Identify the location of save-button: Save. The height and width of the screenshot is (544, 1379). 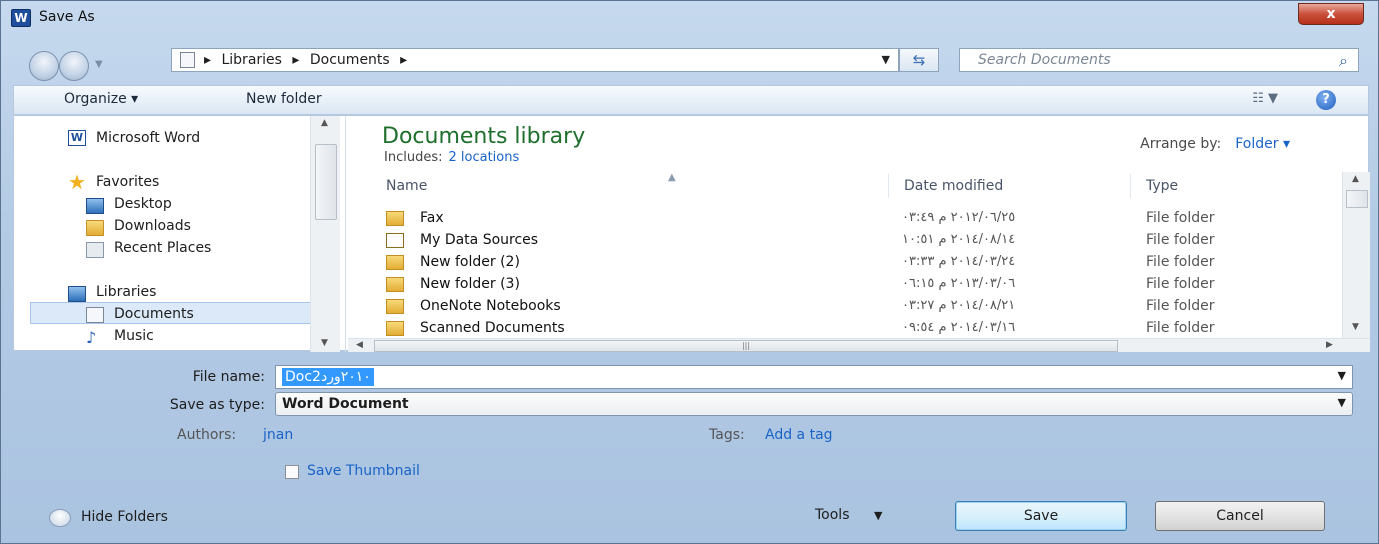
(1041, 516).